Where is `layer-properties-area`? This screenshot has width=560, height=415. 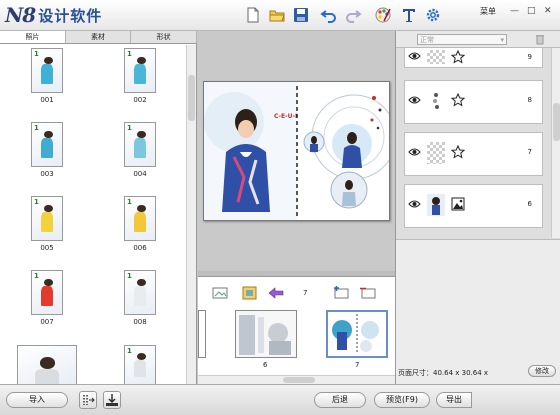 layer-properties-area is located at coordinates (478, 311).